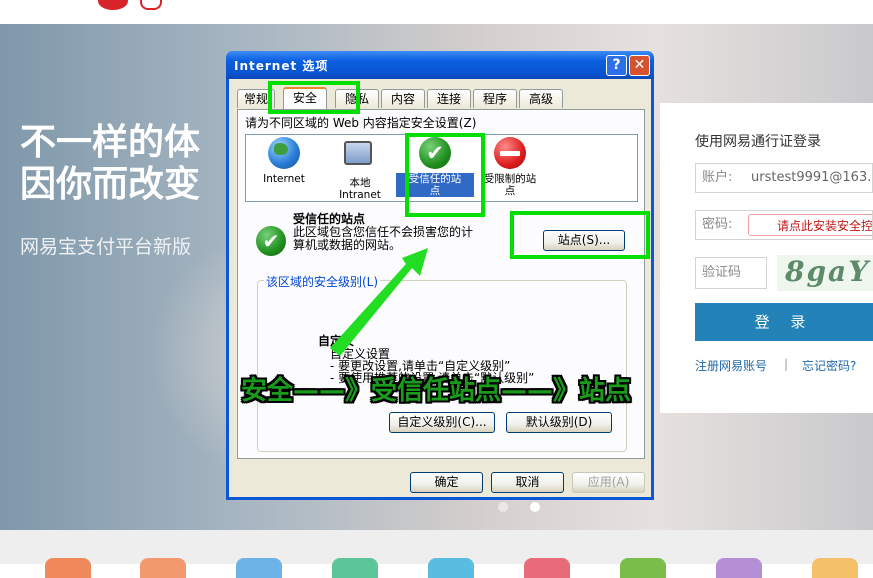 The width and height of the screenshot is (873, 578). What do you see at coordinates (305, 98) in the screenshot?
I see `tab-security: 安全` at bounding box center [305, 98].